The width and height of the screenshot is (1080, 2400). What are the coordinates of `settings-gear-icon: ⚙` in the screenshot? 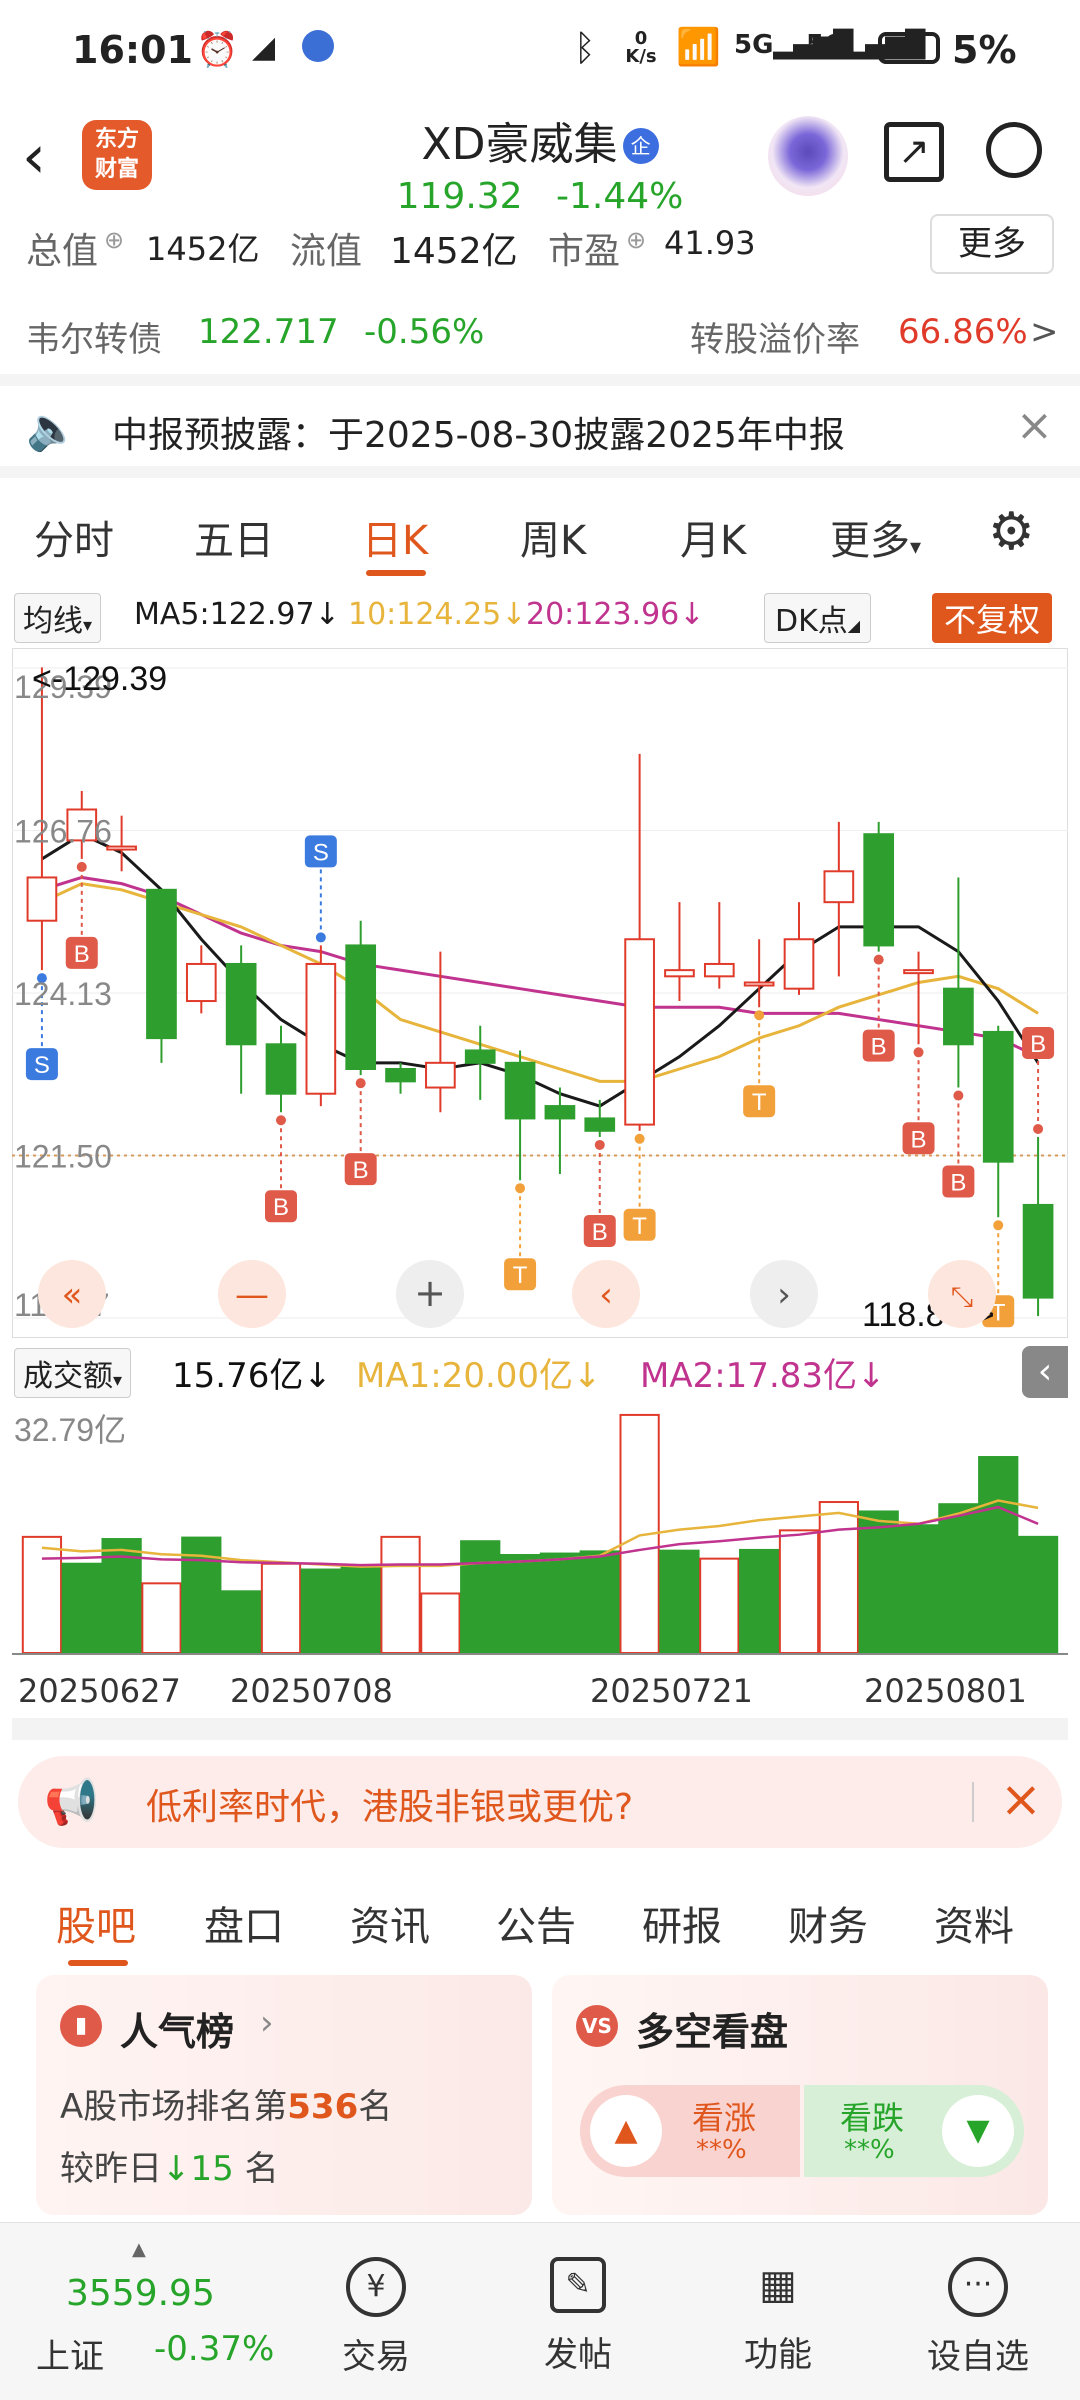 It's located at (1011, 532).